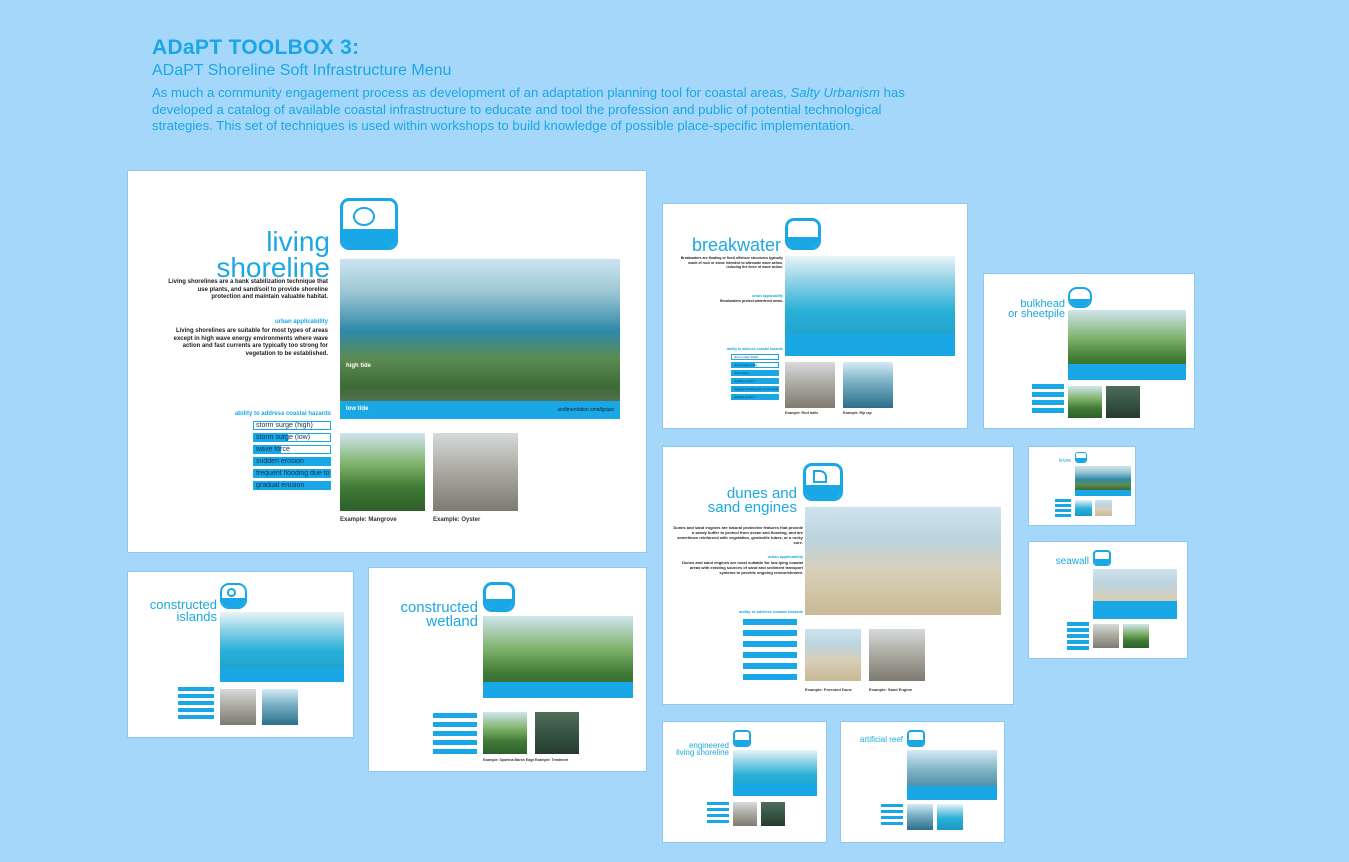 The height and width of the screenshot is (862, 1349). What do you see at coordinates (810, 385) in the screenshot?
I see `reef-balls-photo` at bounding box center [810, 385].